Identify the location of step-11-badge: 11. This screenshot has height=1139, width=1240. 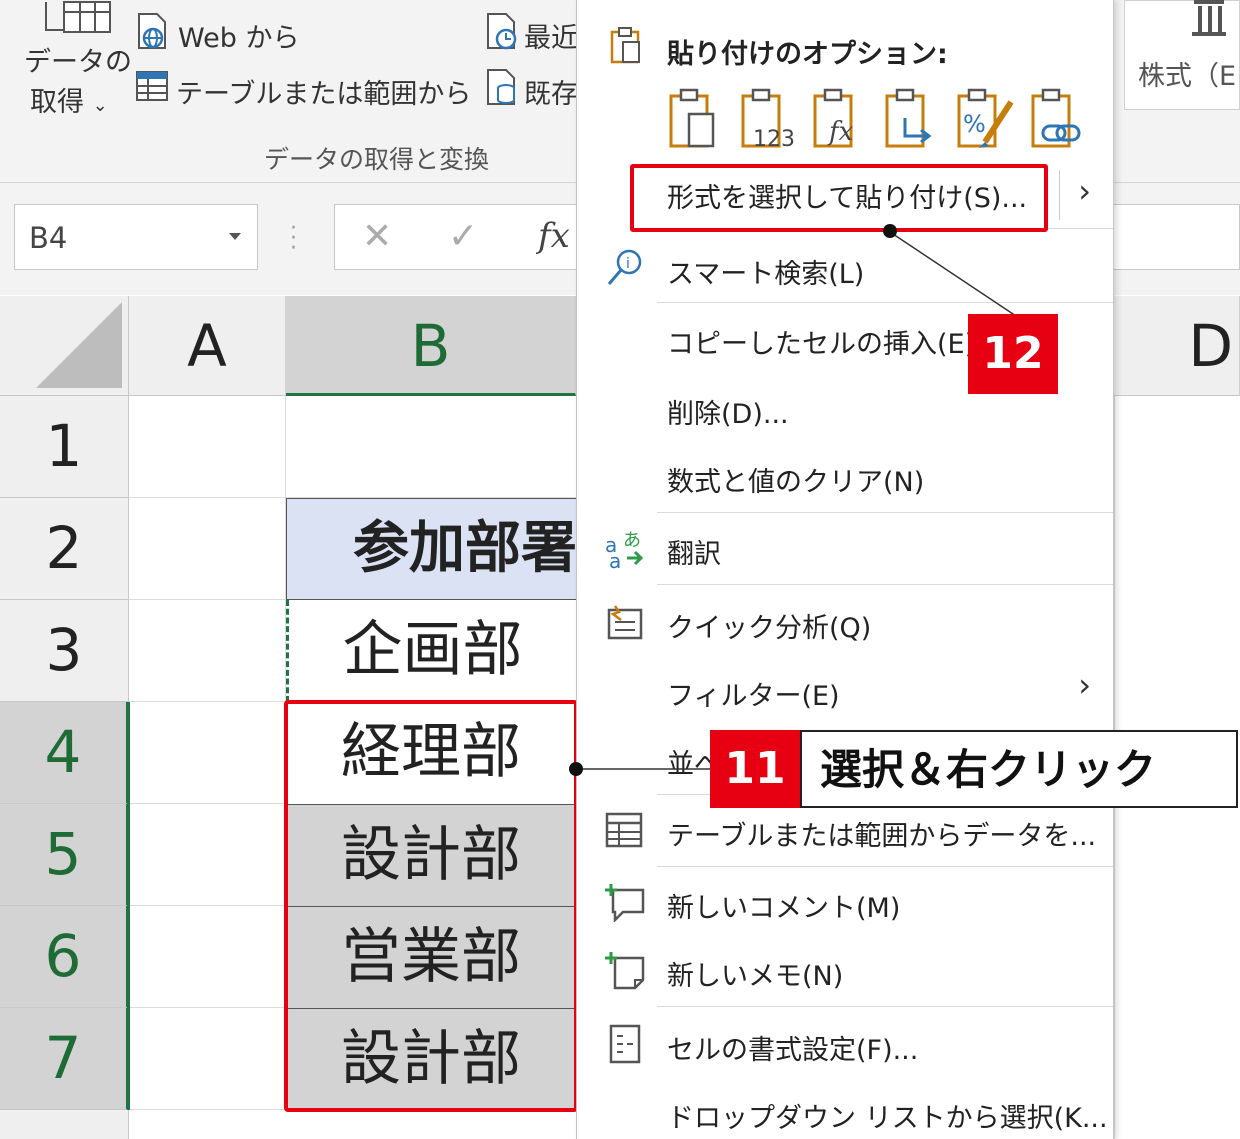
(755, 769).